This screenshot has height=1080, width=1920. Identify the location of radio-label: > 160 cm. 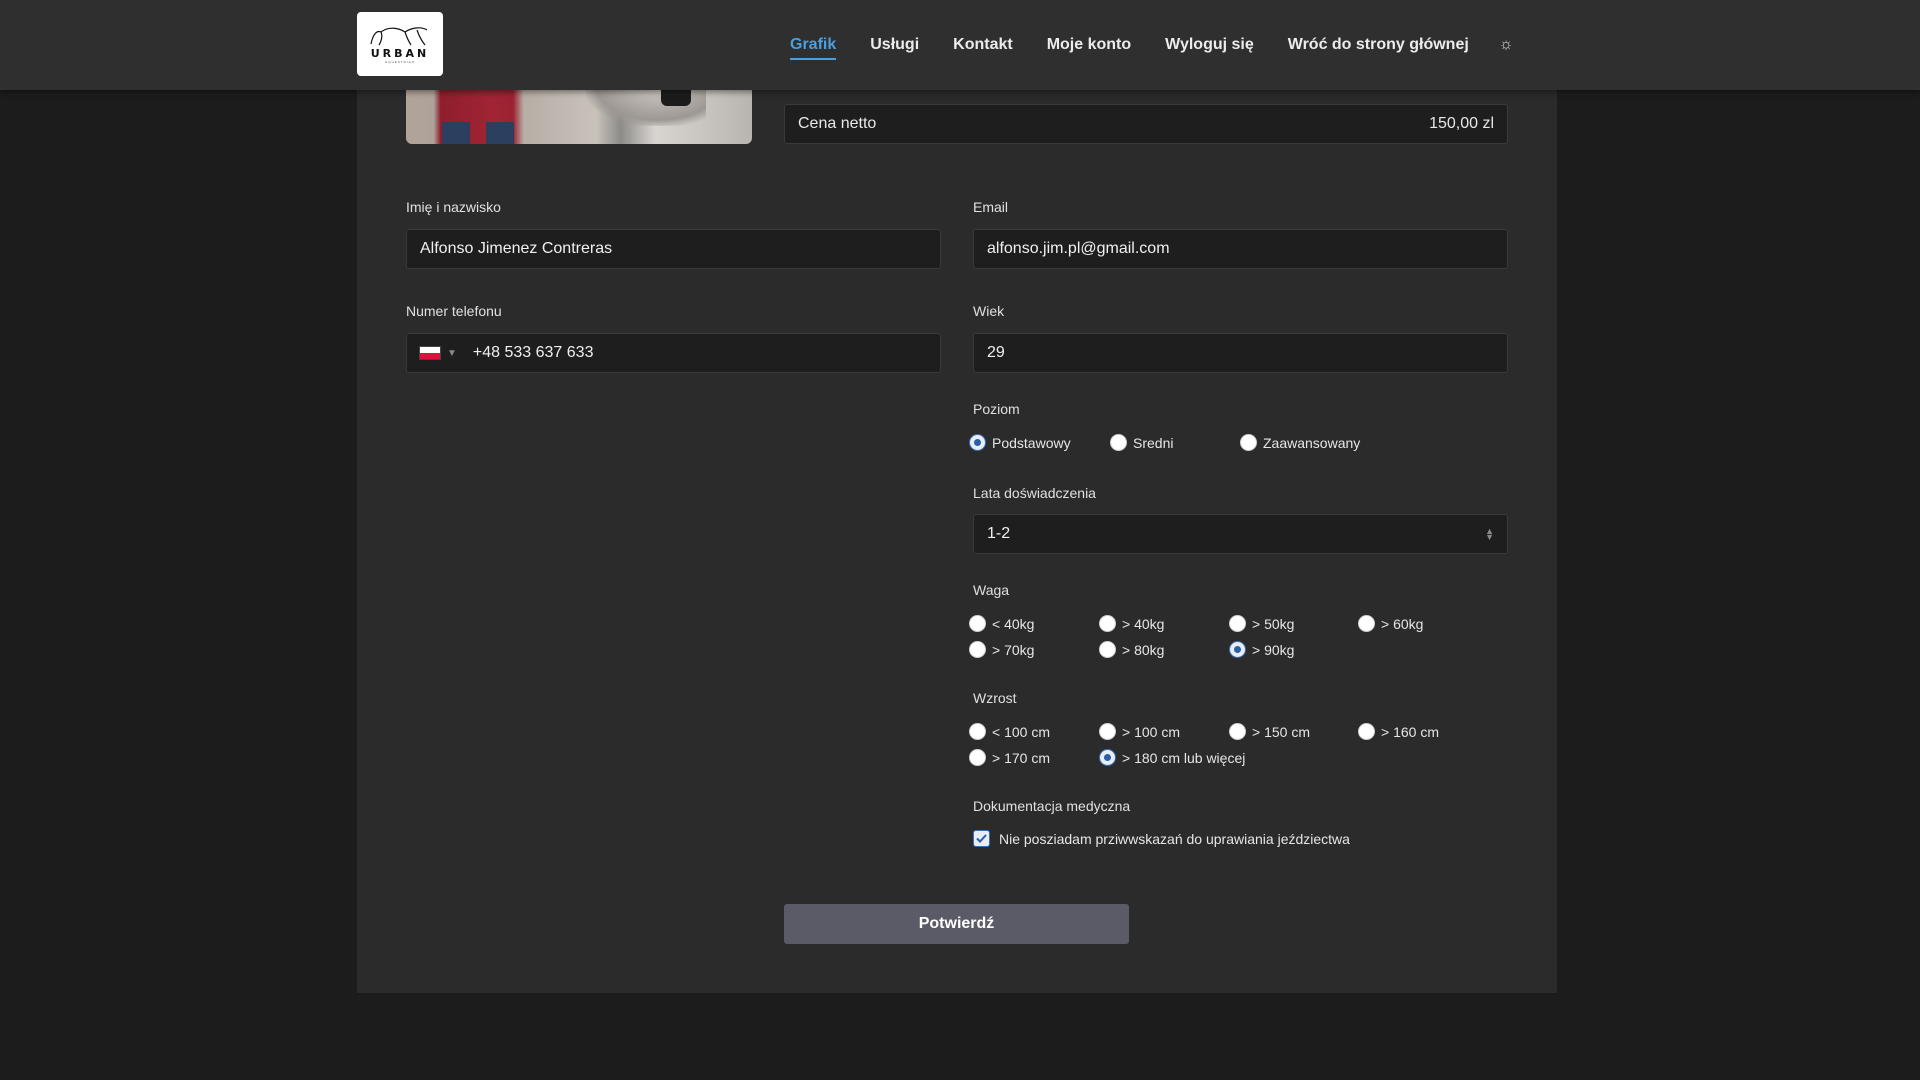
(1410, 731).